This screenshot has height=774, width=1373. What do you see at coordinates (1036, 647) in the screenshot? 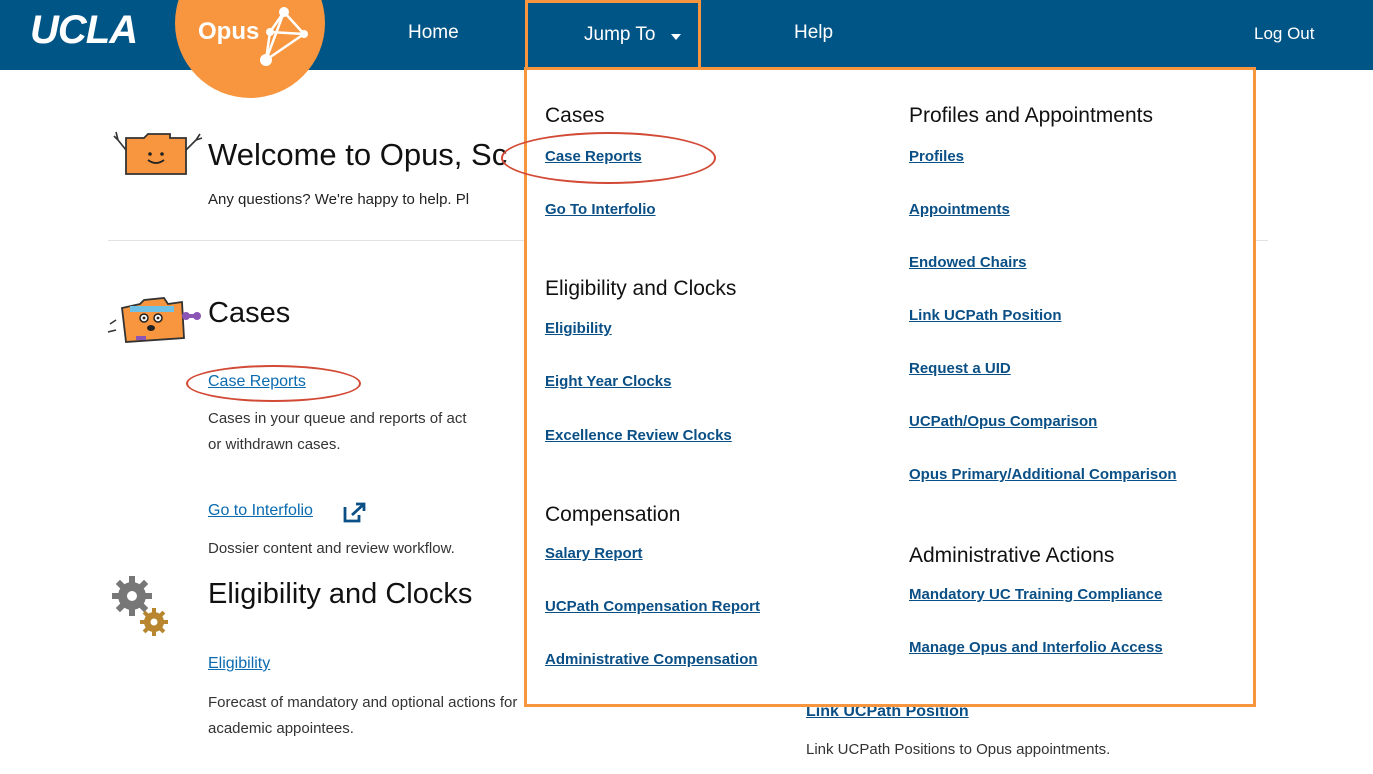
I see `menu-item-manage-opus-and-interfolio-access: Manage Opus and Interfolio Access` at bounding box center [1036, 647].